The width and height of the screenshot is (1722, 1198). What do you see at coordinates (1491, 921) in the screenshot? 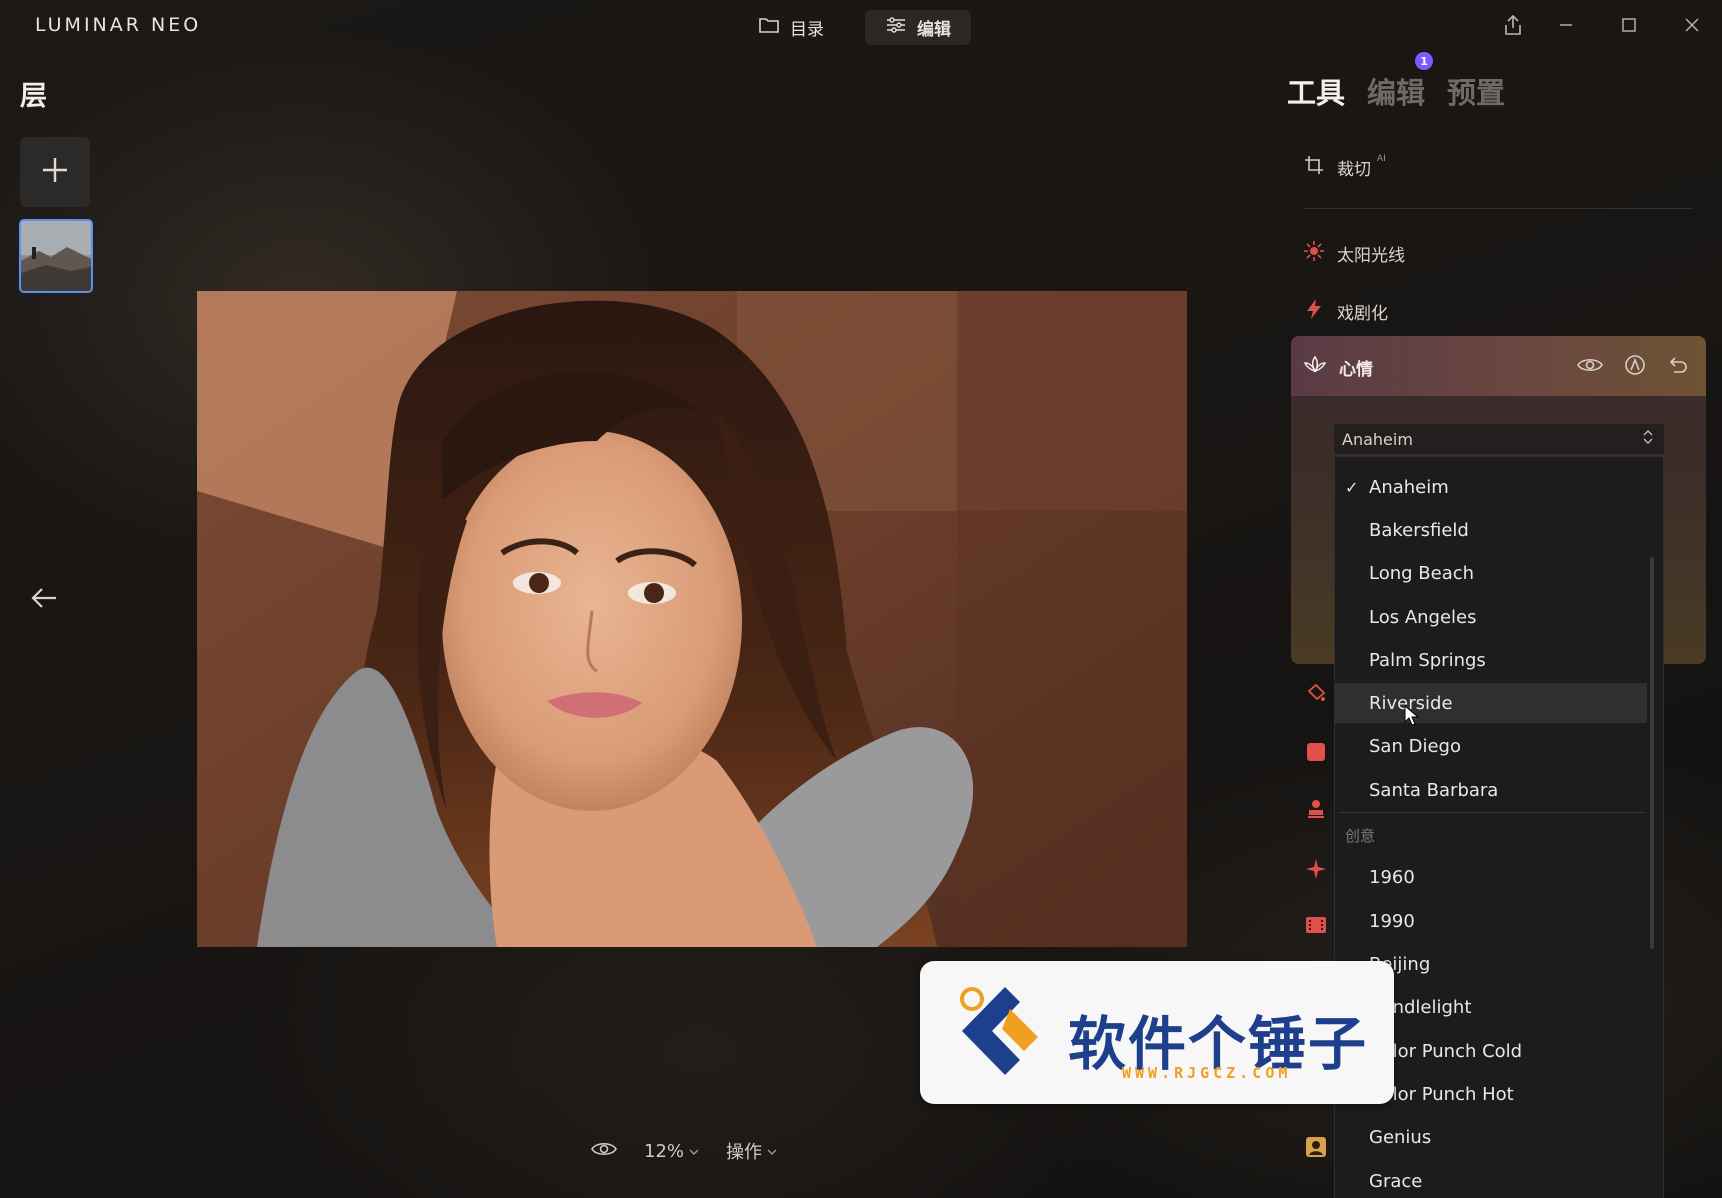
I see `dropdown-item-1990: 1990` at bounding box center [1491, 921].